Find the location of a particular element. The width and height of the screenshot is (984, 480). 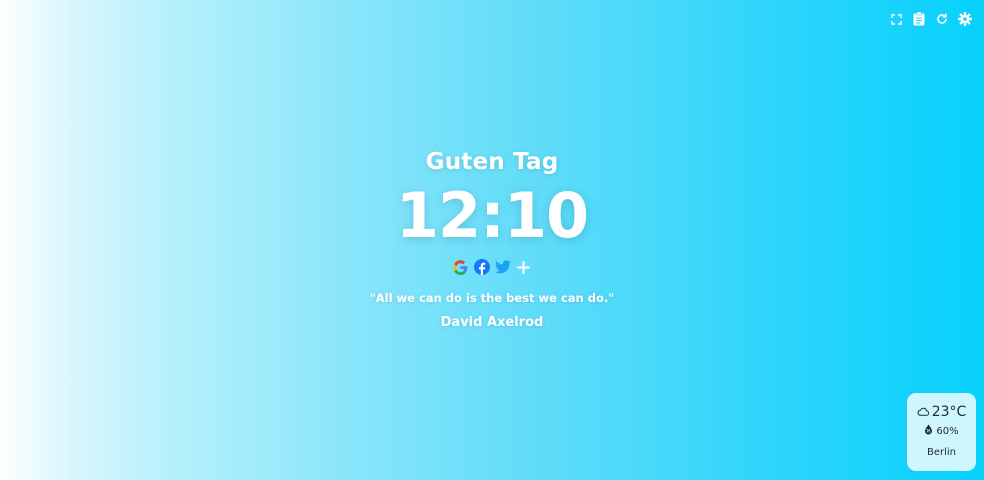

greeting: Guten Tag is located at coordinates (492, 162).